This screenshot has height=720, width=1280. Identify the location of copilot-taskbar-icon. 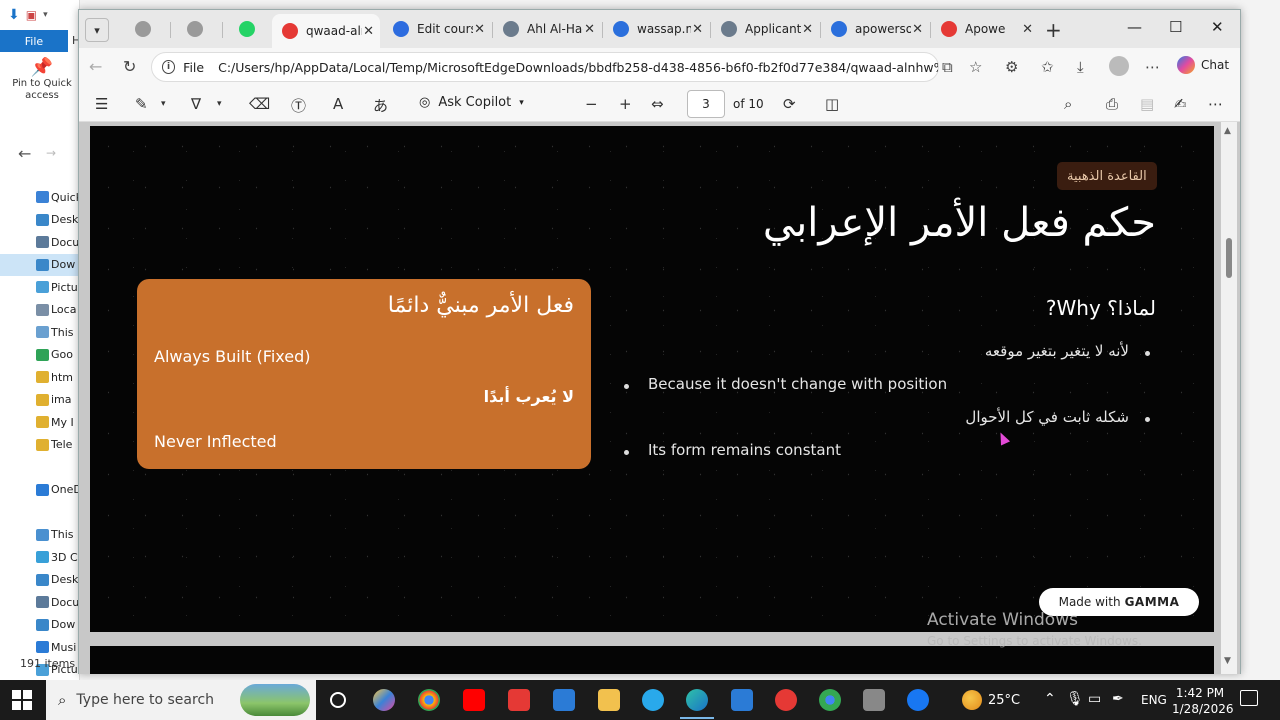
(384, 700).